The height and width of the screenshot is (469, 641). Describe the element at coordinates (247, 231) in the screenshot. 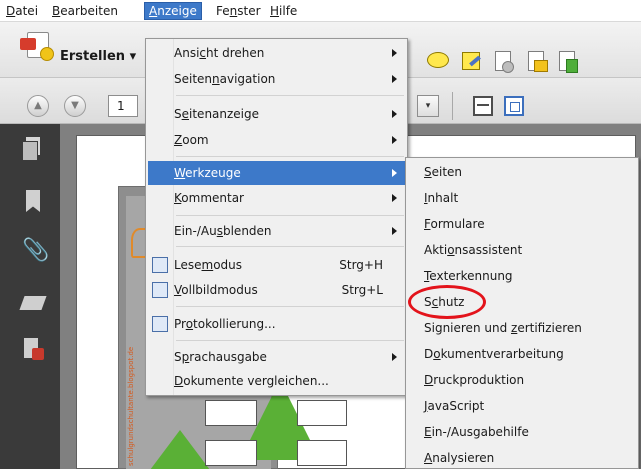

I see `item-label: blenden` at that location.